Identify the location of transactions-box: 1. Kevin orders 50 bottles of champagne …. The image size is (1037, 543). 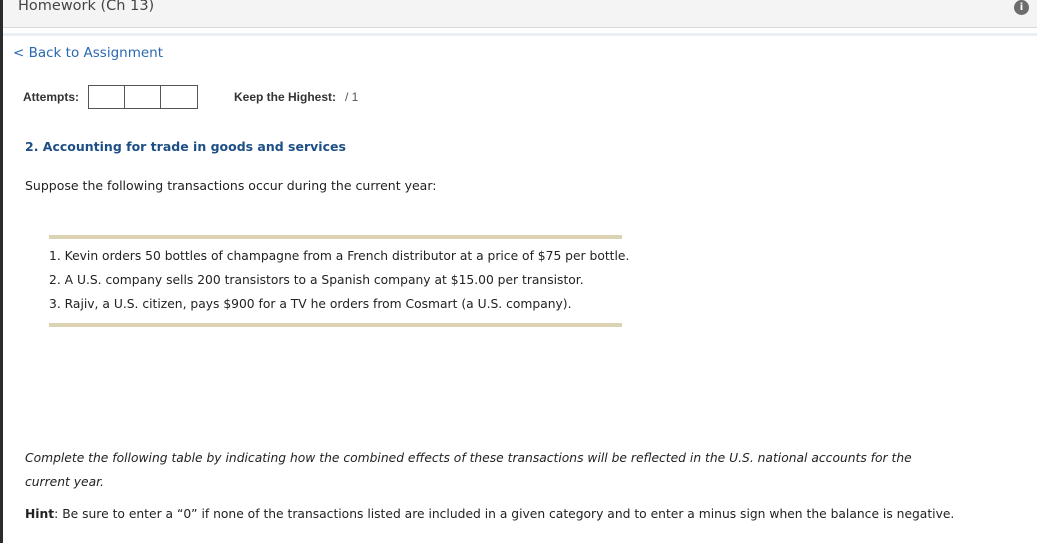
(339, 281).